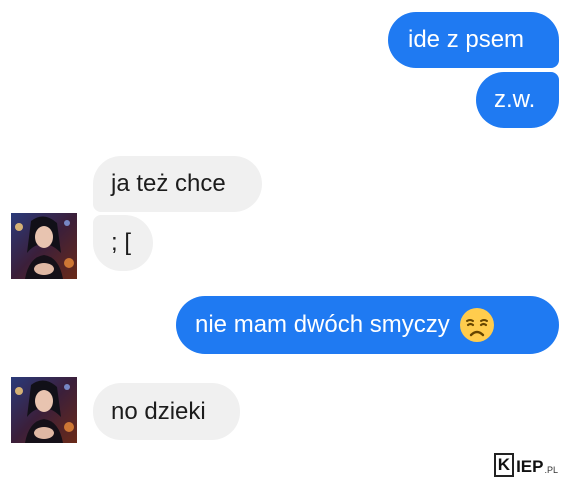  What do you see at coordinates (551, 470) in the screenshot?
I see `watermark-tld: .PL` at bounding box center [551, 470].